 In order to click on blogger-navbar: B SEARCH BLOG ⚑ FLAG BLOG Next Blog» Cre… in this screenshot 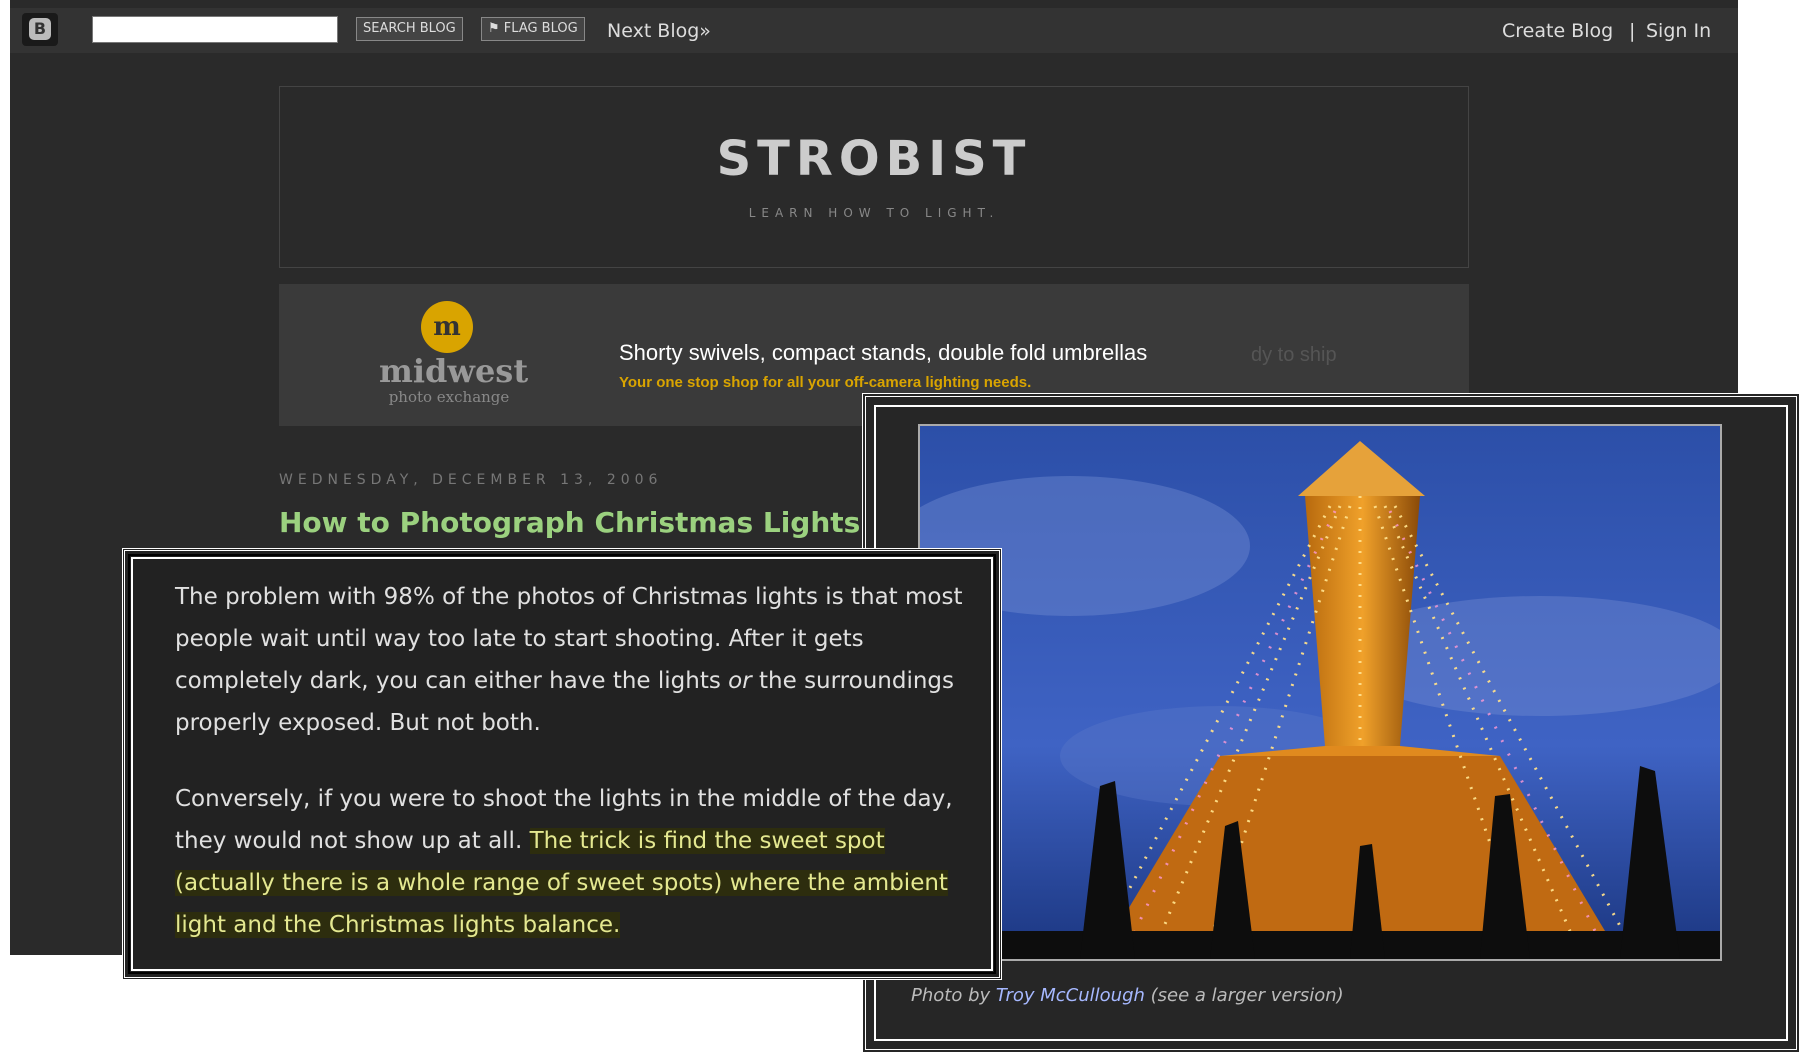, I will do `click(874, 30)`.